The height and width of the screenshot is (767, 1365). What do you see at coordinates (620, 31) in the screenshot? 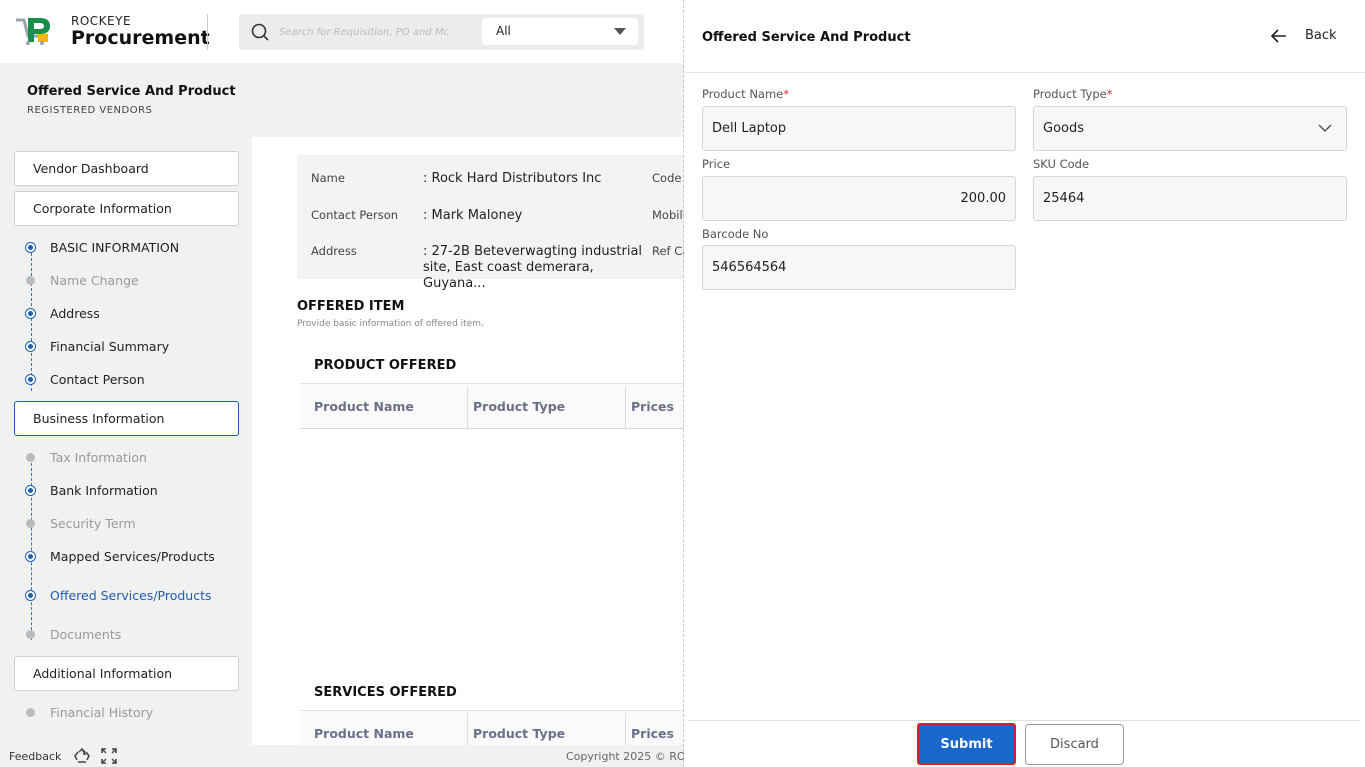
I see `caret-down-icon` at bounding box center [620, 31].